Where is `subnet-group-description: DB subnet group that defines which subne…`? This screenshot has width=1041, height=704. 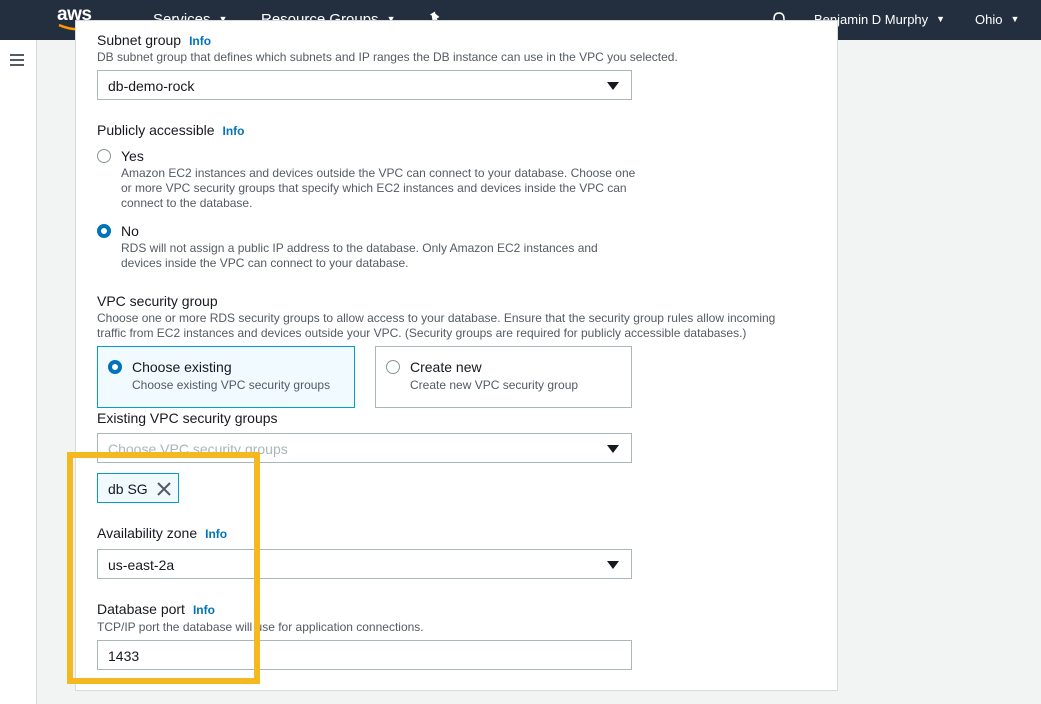 subnet-group-description: DB subnet group that defines which subne… is located at coordinates (387, 57).